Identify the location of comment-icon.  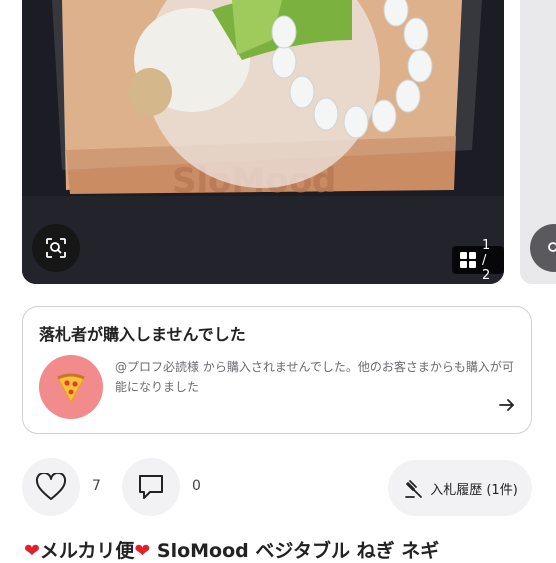
(151, 487).